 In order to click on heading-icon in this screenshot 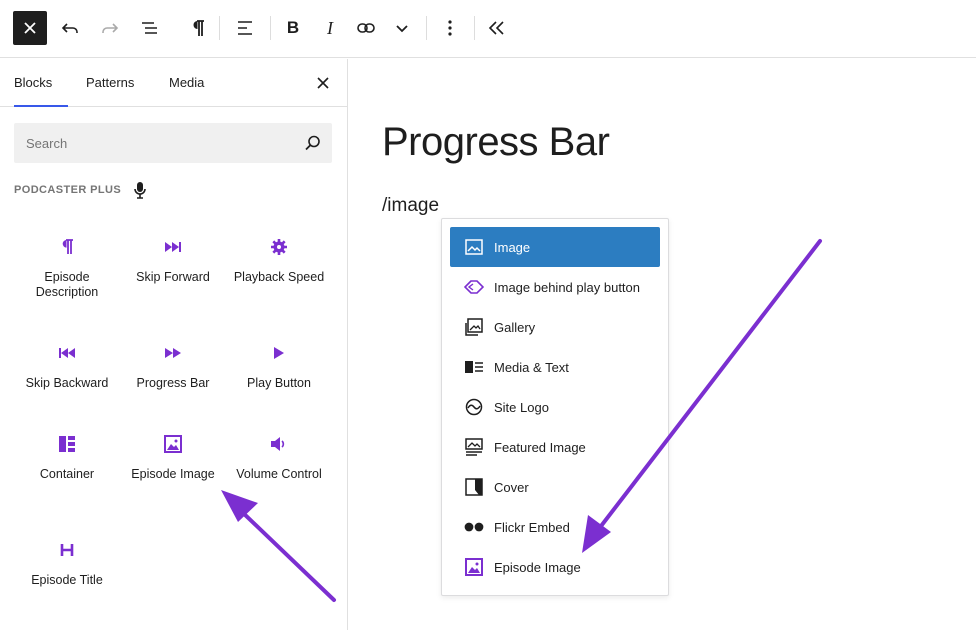, I will do `click(67, 550)`.